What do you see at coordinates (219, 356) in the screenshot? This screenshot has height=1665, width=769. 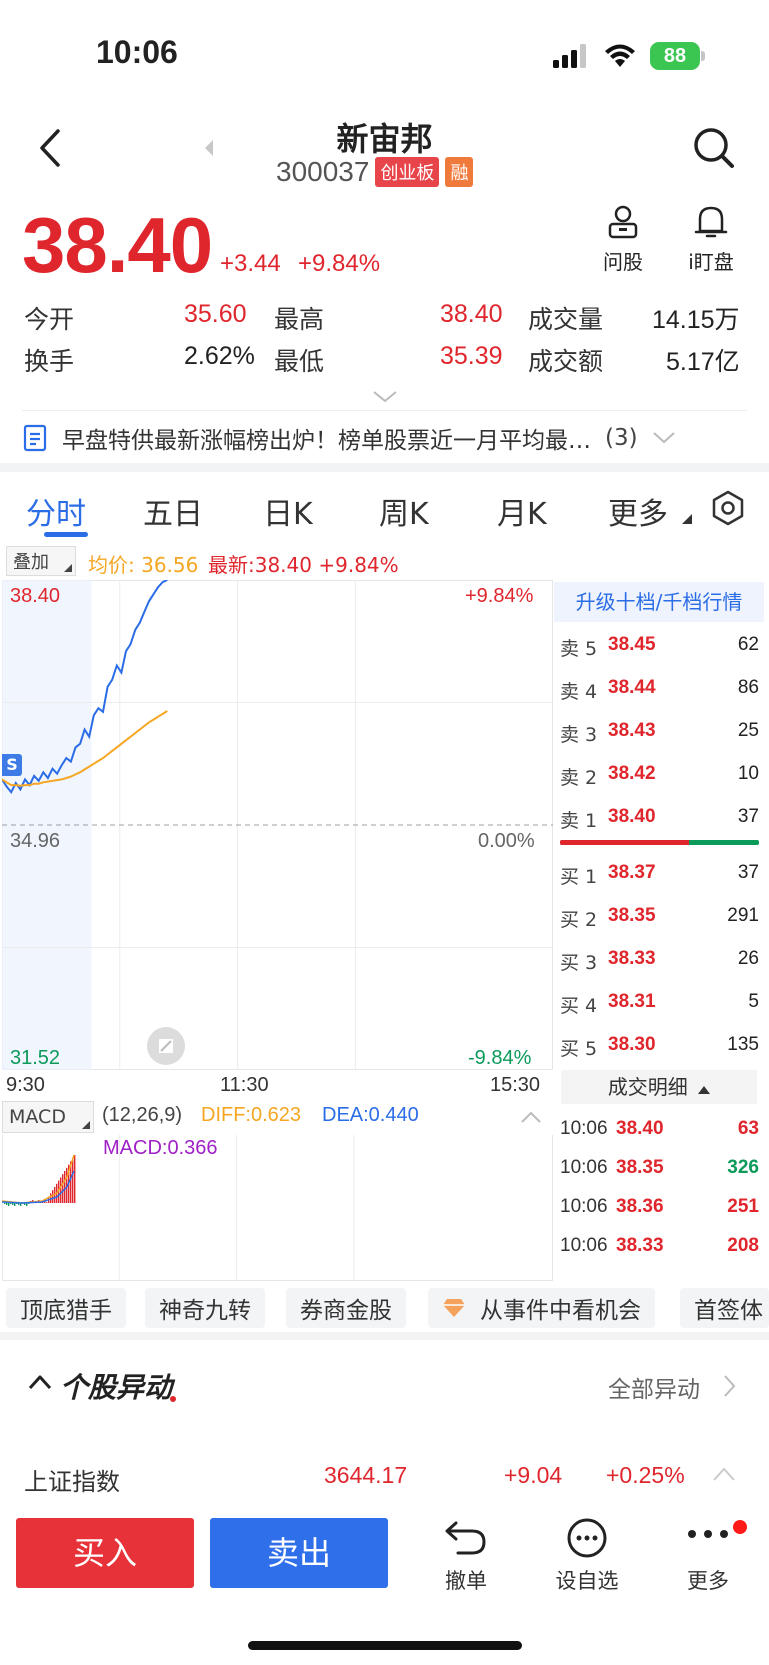 I see `stat-turnover-value: 2.62%` at bounding box center [219, 356].